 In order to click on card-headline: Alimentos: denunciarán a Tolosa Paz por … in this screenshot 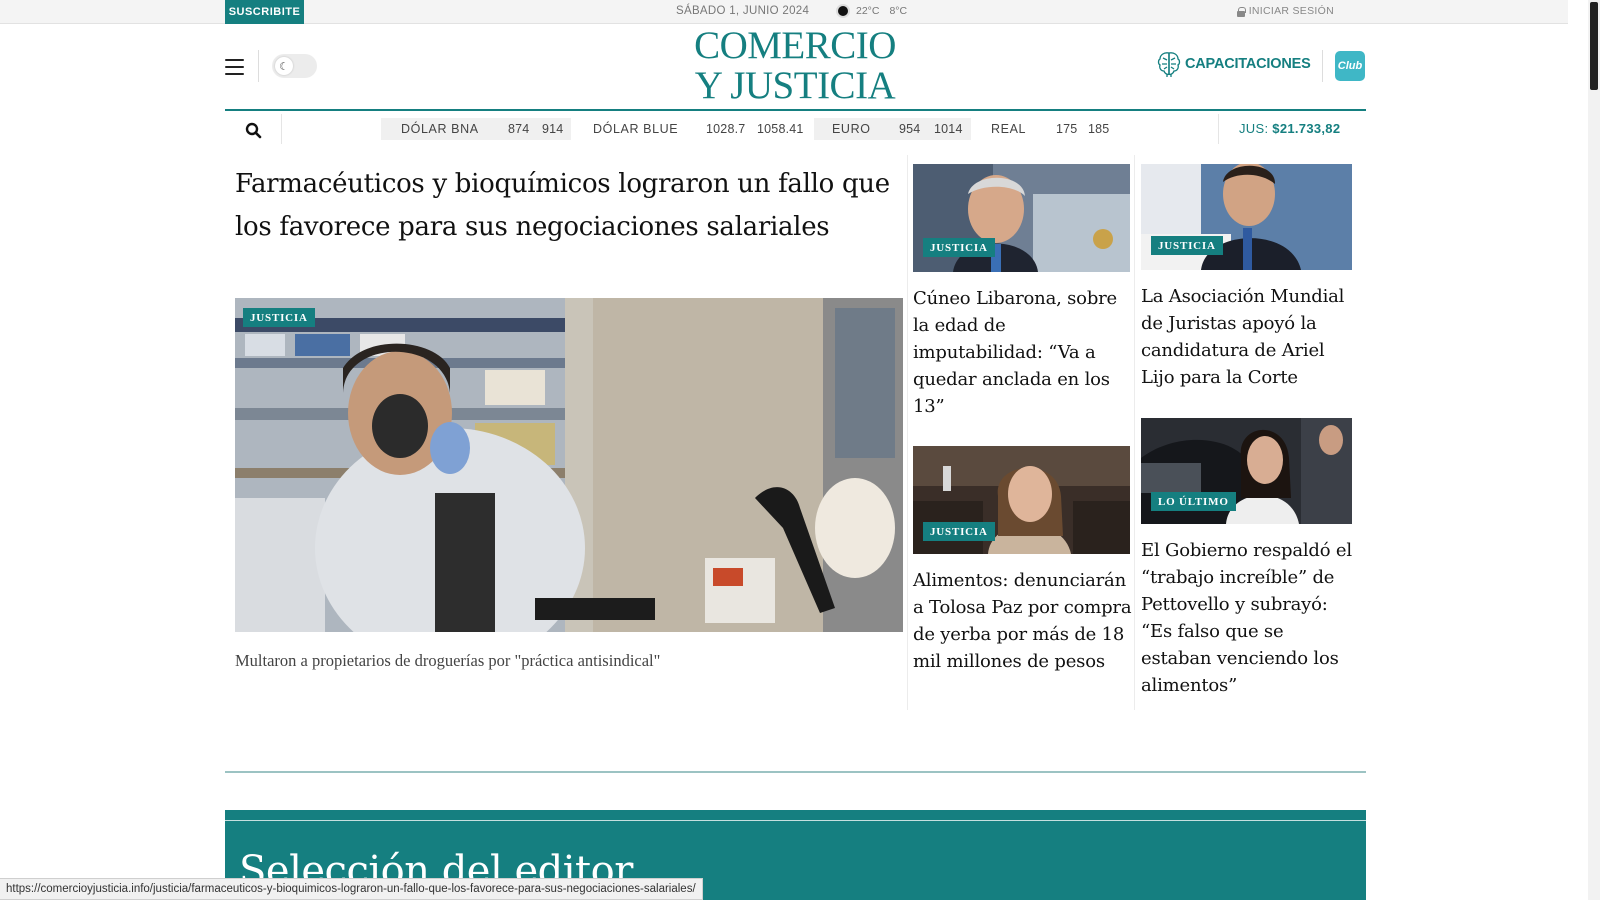, I will do `click(1023, 621)`.